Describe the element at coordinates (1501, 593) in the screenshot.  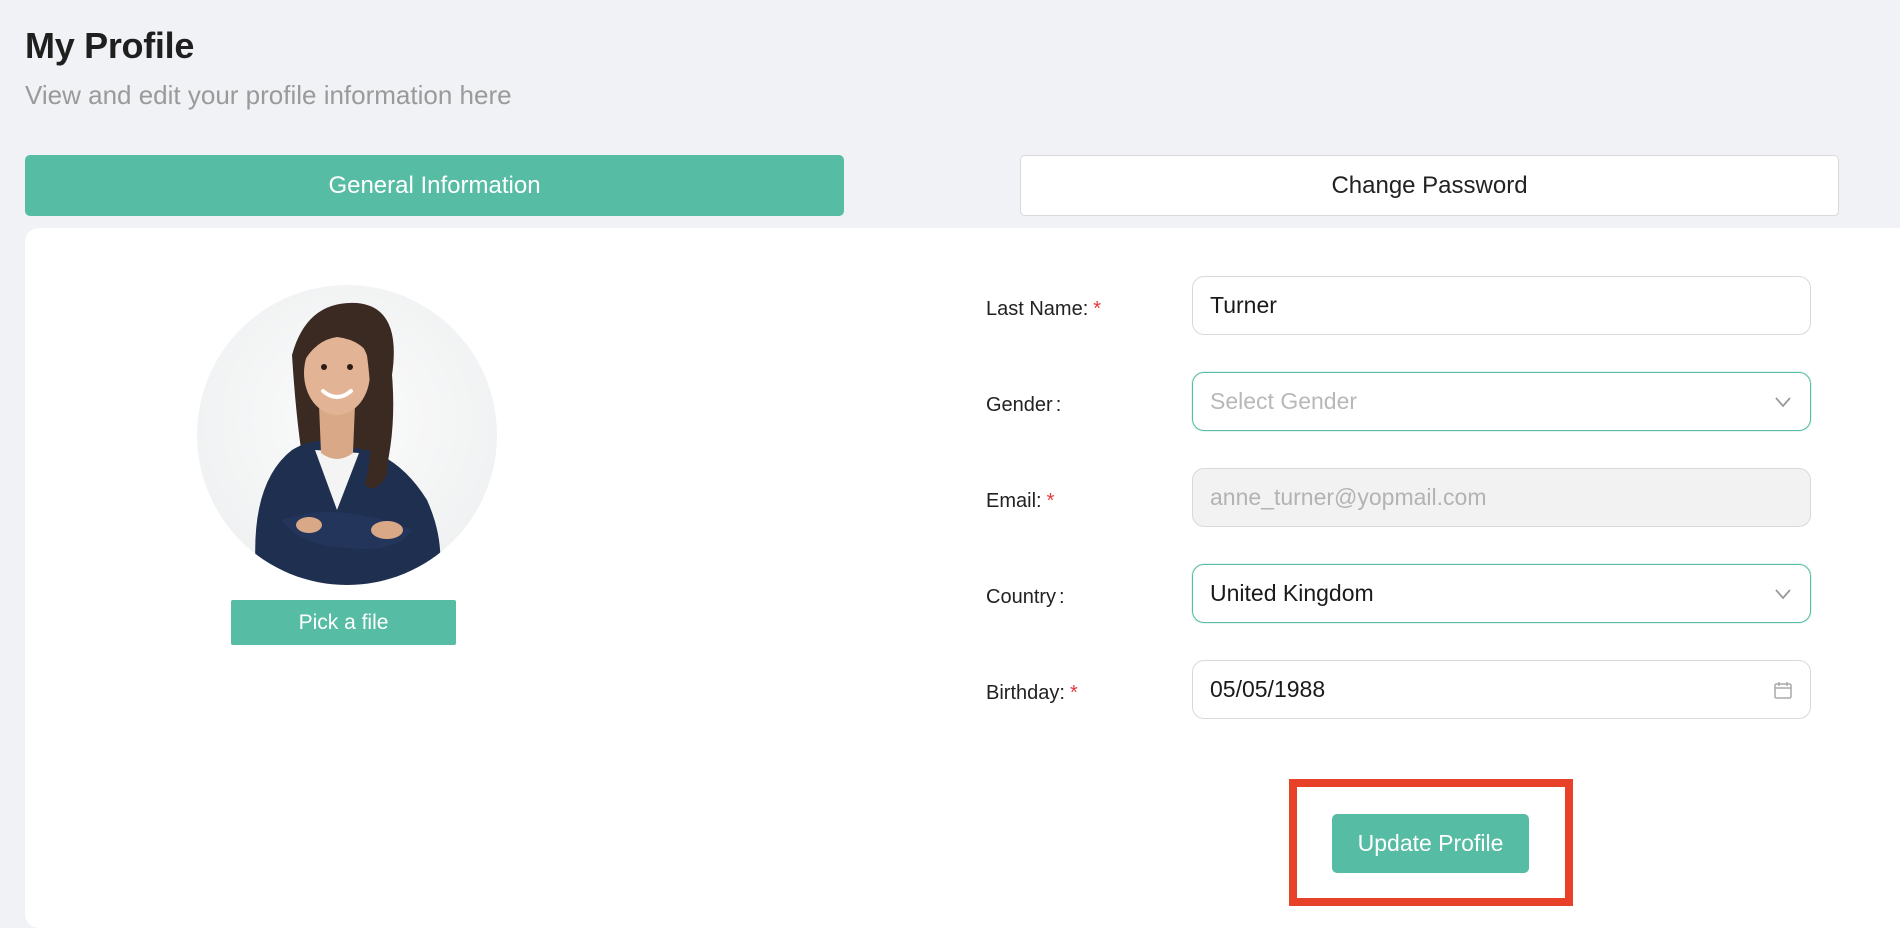
I see `country-select: United Kingdom` at that location.